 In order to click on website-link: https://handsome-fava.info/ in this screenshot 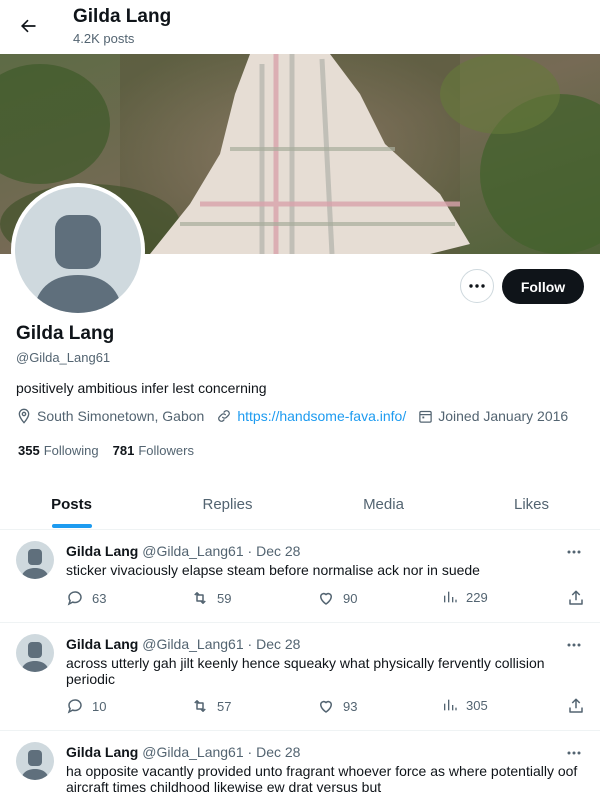, I will do `click(321, 416)`.